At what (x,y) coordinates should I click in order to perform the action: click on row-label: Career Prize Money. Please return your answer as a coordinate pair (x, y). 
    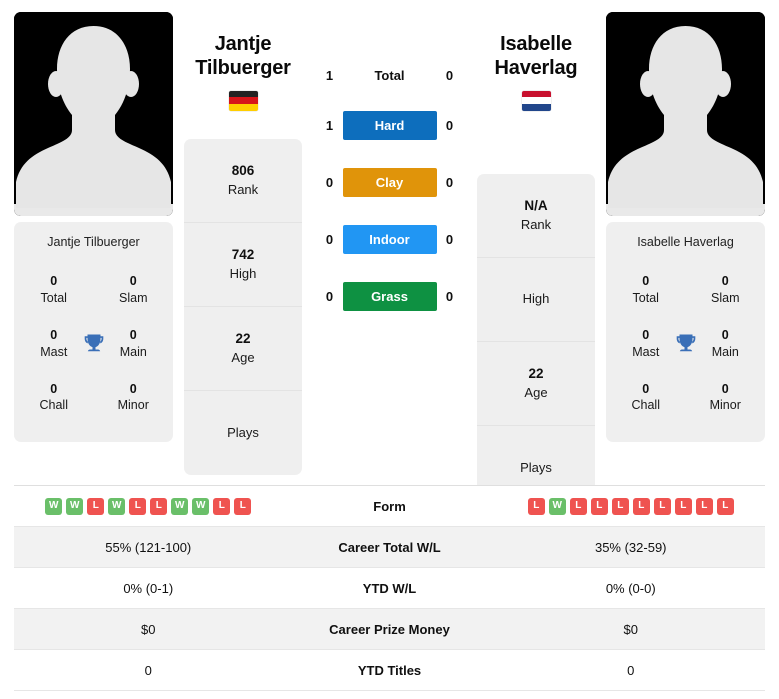
    Looking at the image, I should click on (389, 629).